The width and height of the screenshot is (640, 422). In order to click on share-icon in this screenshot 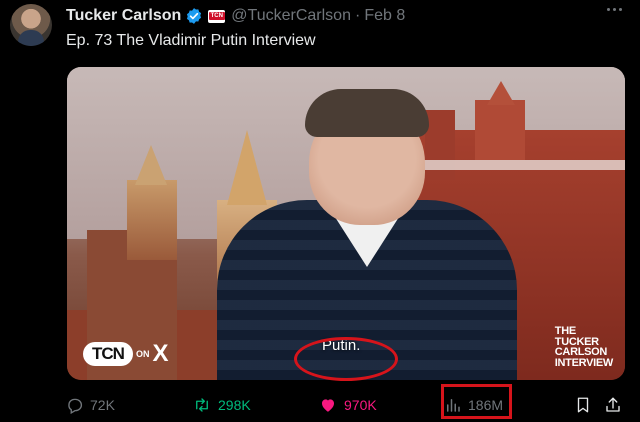, I will do `click(613, 404)`.